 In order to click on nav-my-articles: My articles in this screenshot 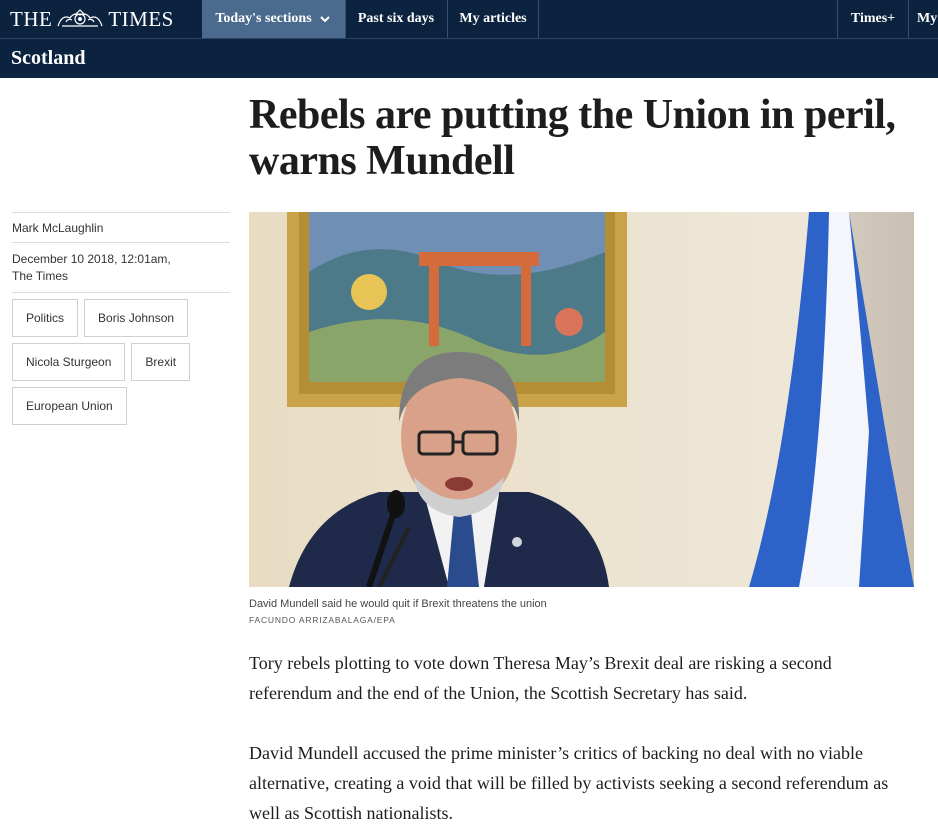, I will do `click(493, 19)`.